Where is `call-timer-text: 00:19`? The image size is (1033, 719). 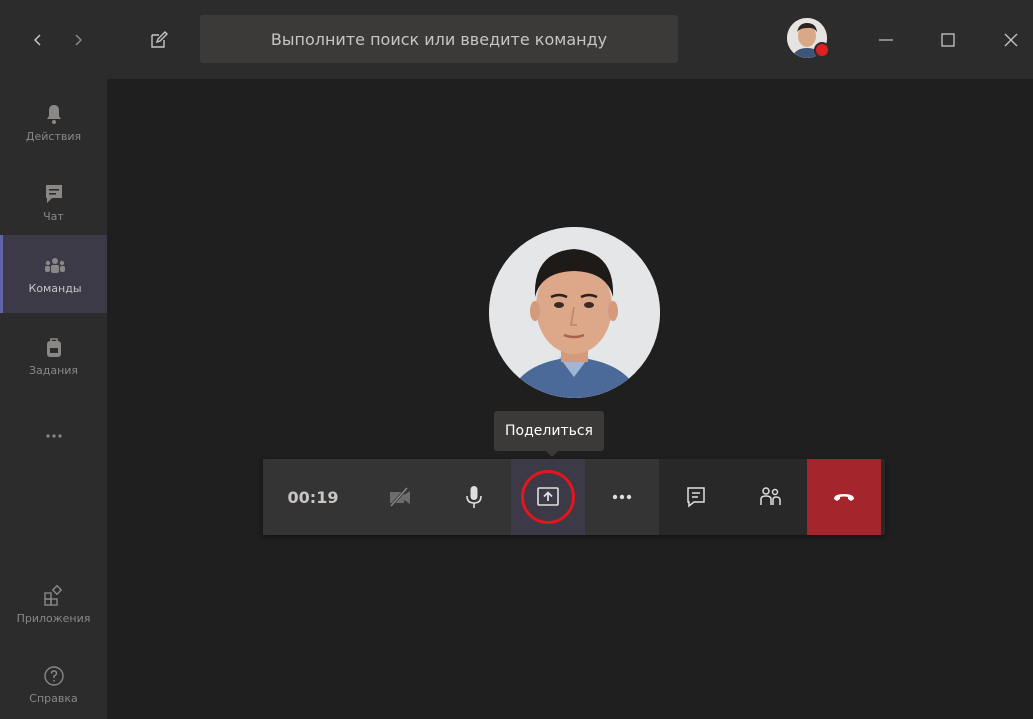 call-timer-text: 00:19 is located at coordinates (313, 497).